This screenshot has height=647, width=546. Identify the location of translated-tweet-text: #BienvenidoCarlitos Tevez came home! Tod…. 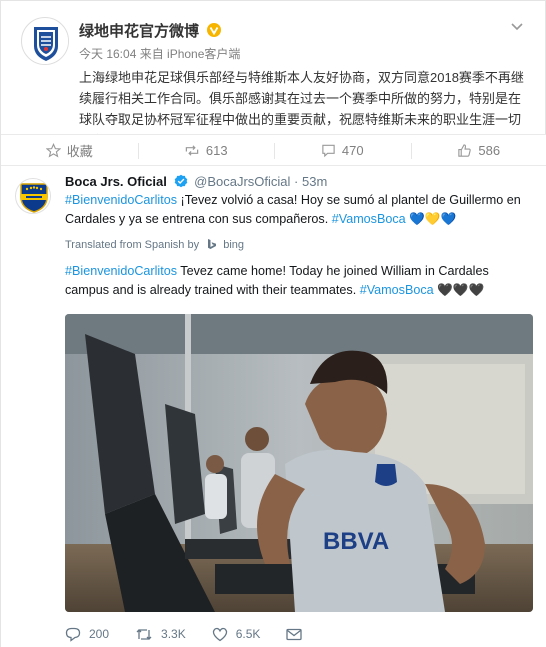
(298, 281).